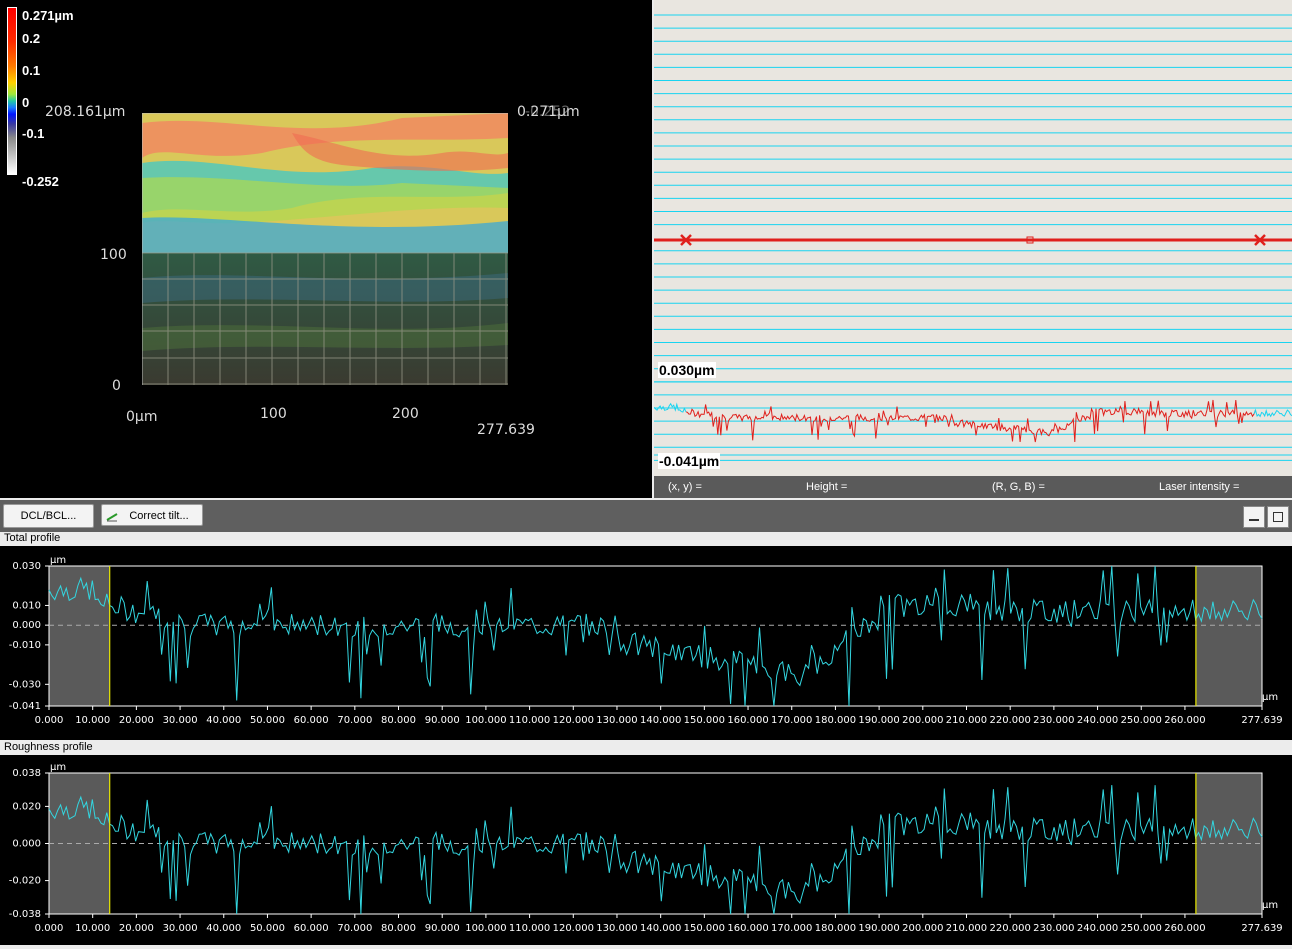 This screenshot has height=949, width=1292. Describe the element at coordinates (966, 720) in the screenshot. I see `x-tick-label: 210.000` at that location.